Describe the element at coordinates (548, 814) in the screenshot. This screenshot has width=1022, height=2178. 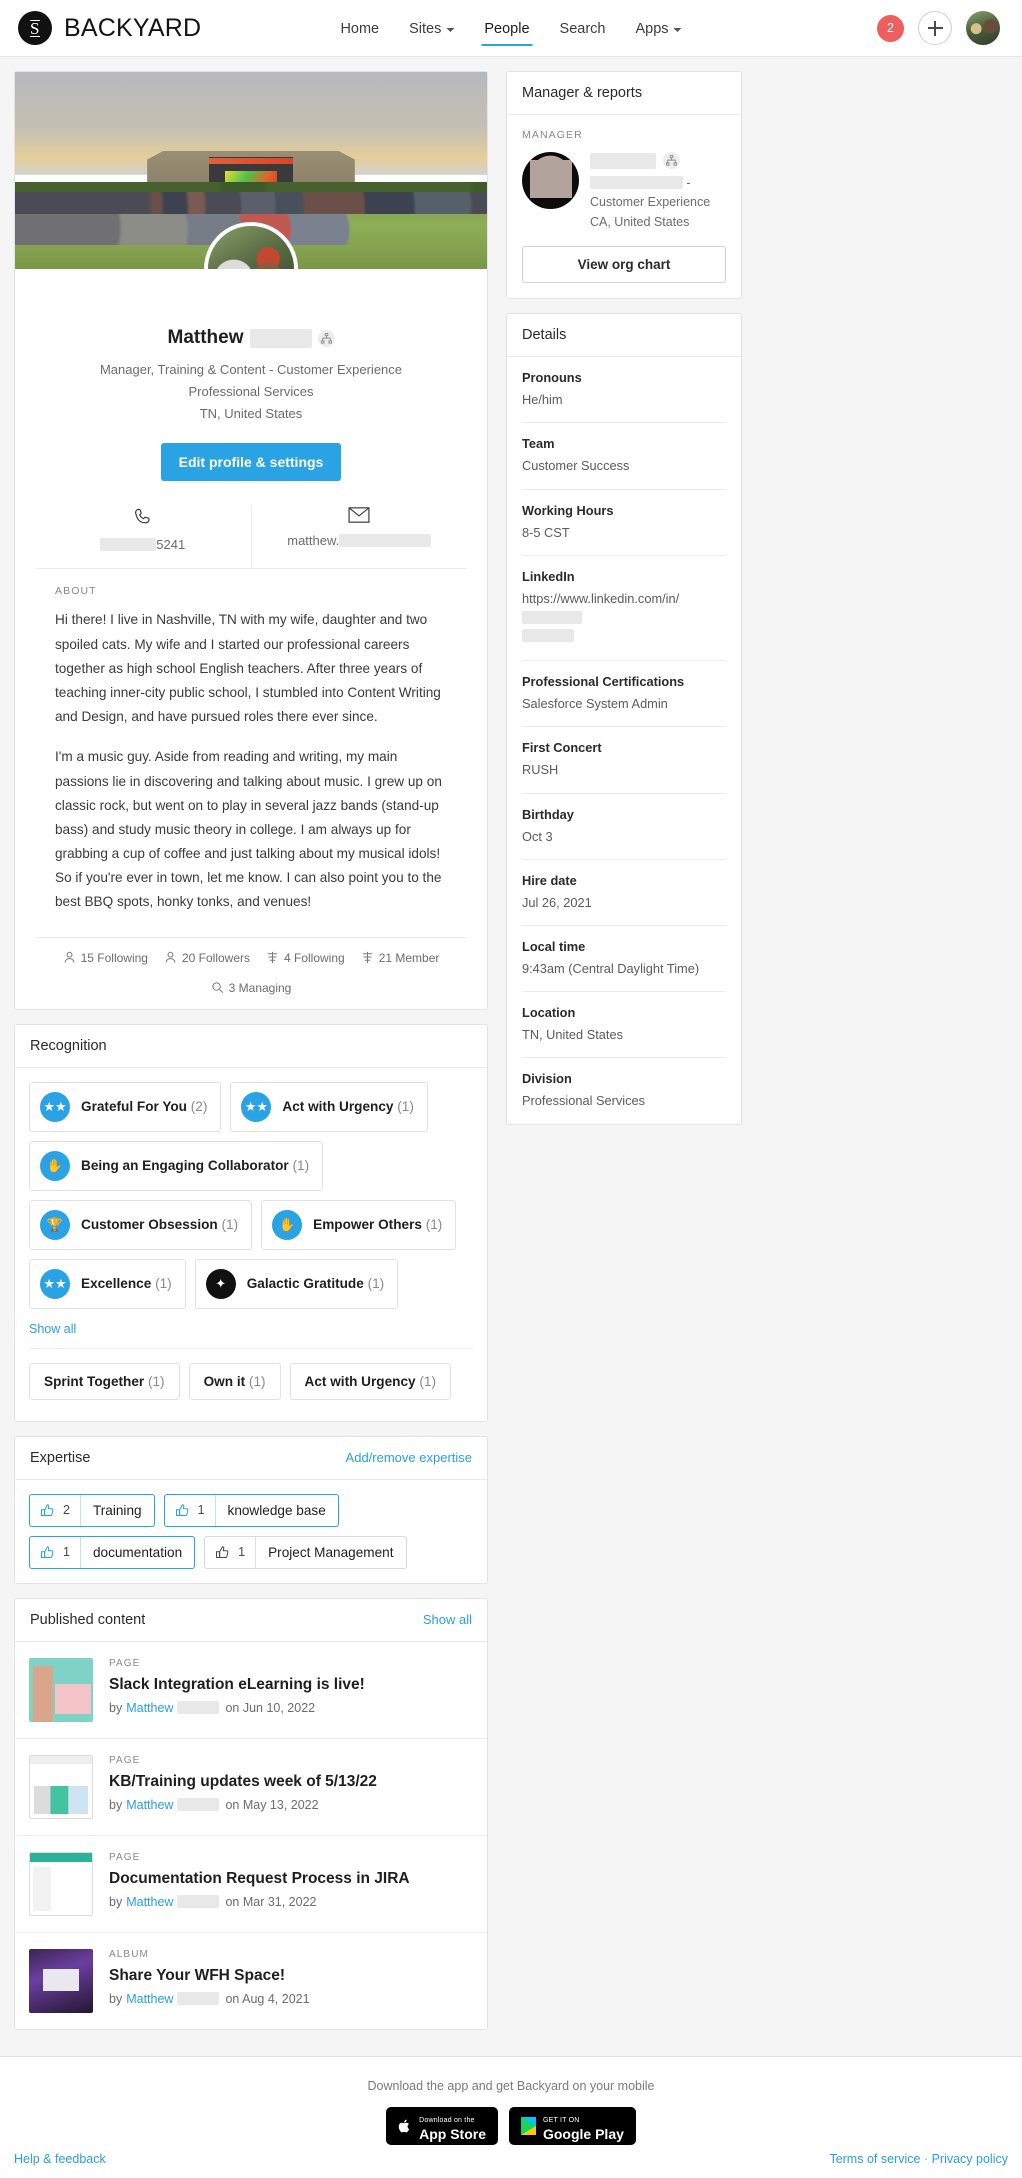
I see `detail-key: Birthday` at that location.